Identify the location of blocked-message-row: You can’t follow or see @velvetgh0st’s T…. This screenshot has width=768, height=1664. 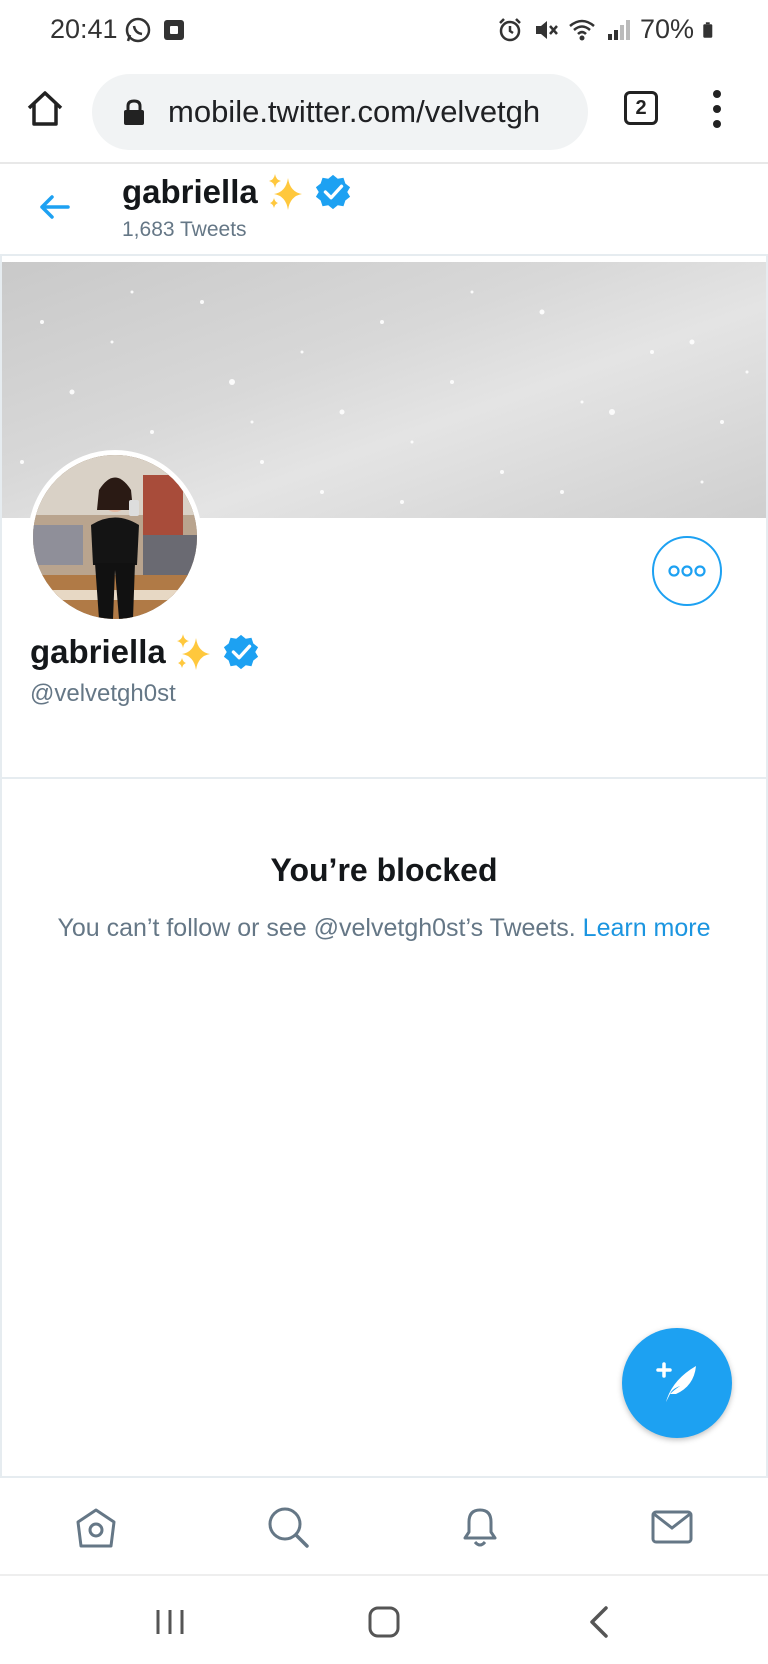
(384, 928).